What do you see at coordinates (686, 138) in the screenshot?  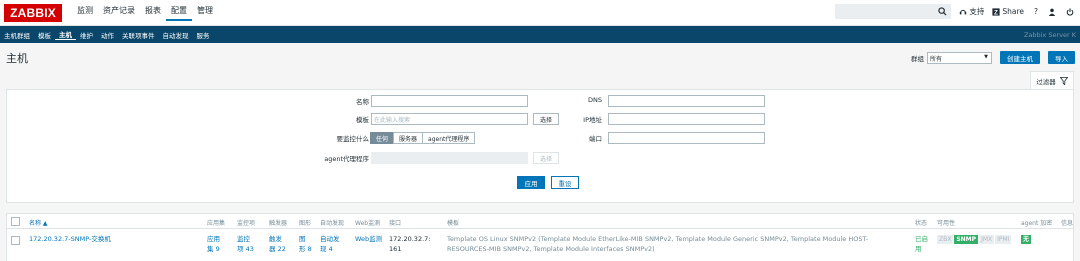 I see `port-input` at bounding box center [686, 138].